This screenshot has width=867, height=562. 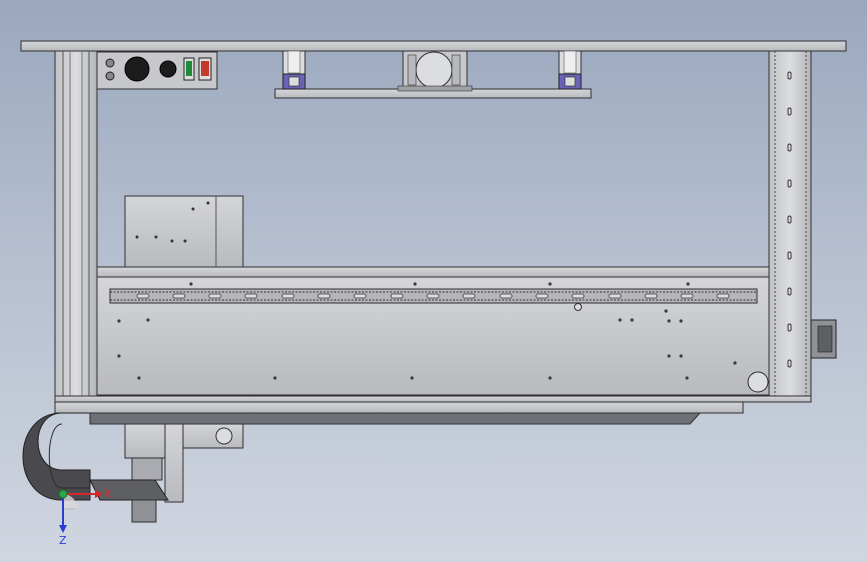 What do you see at coordinates (823, 339) in the screenshot?
I see `side-motor` at bounding box center [823, 339].